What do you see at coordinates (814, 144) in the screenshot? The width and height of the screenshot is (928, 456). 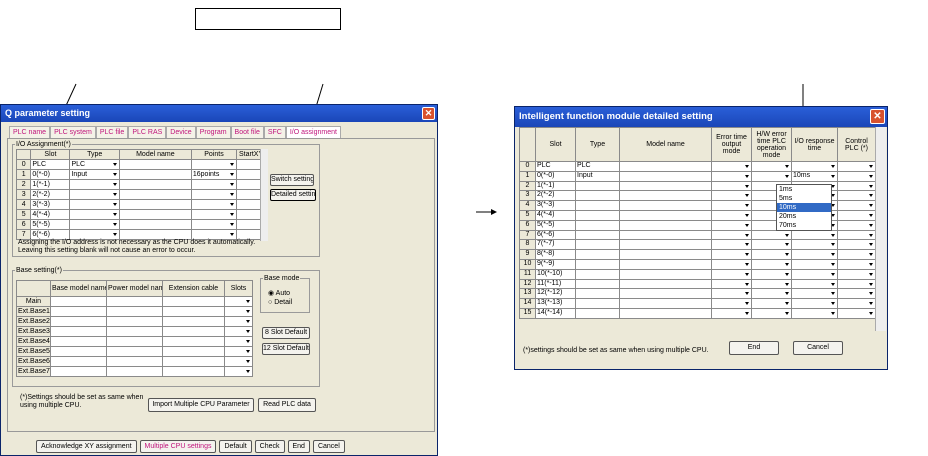 I see `if-io-response-header: I/O response time` at bounding box center [814, 144].